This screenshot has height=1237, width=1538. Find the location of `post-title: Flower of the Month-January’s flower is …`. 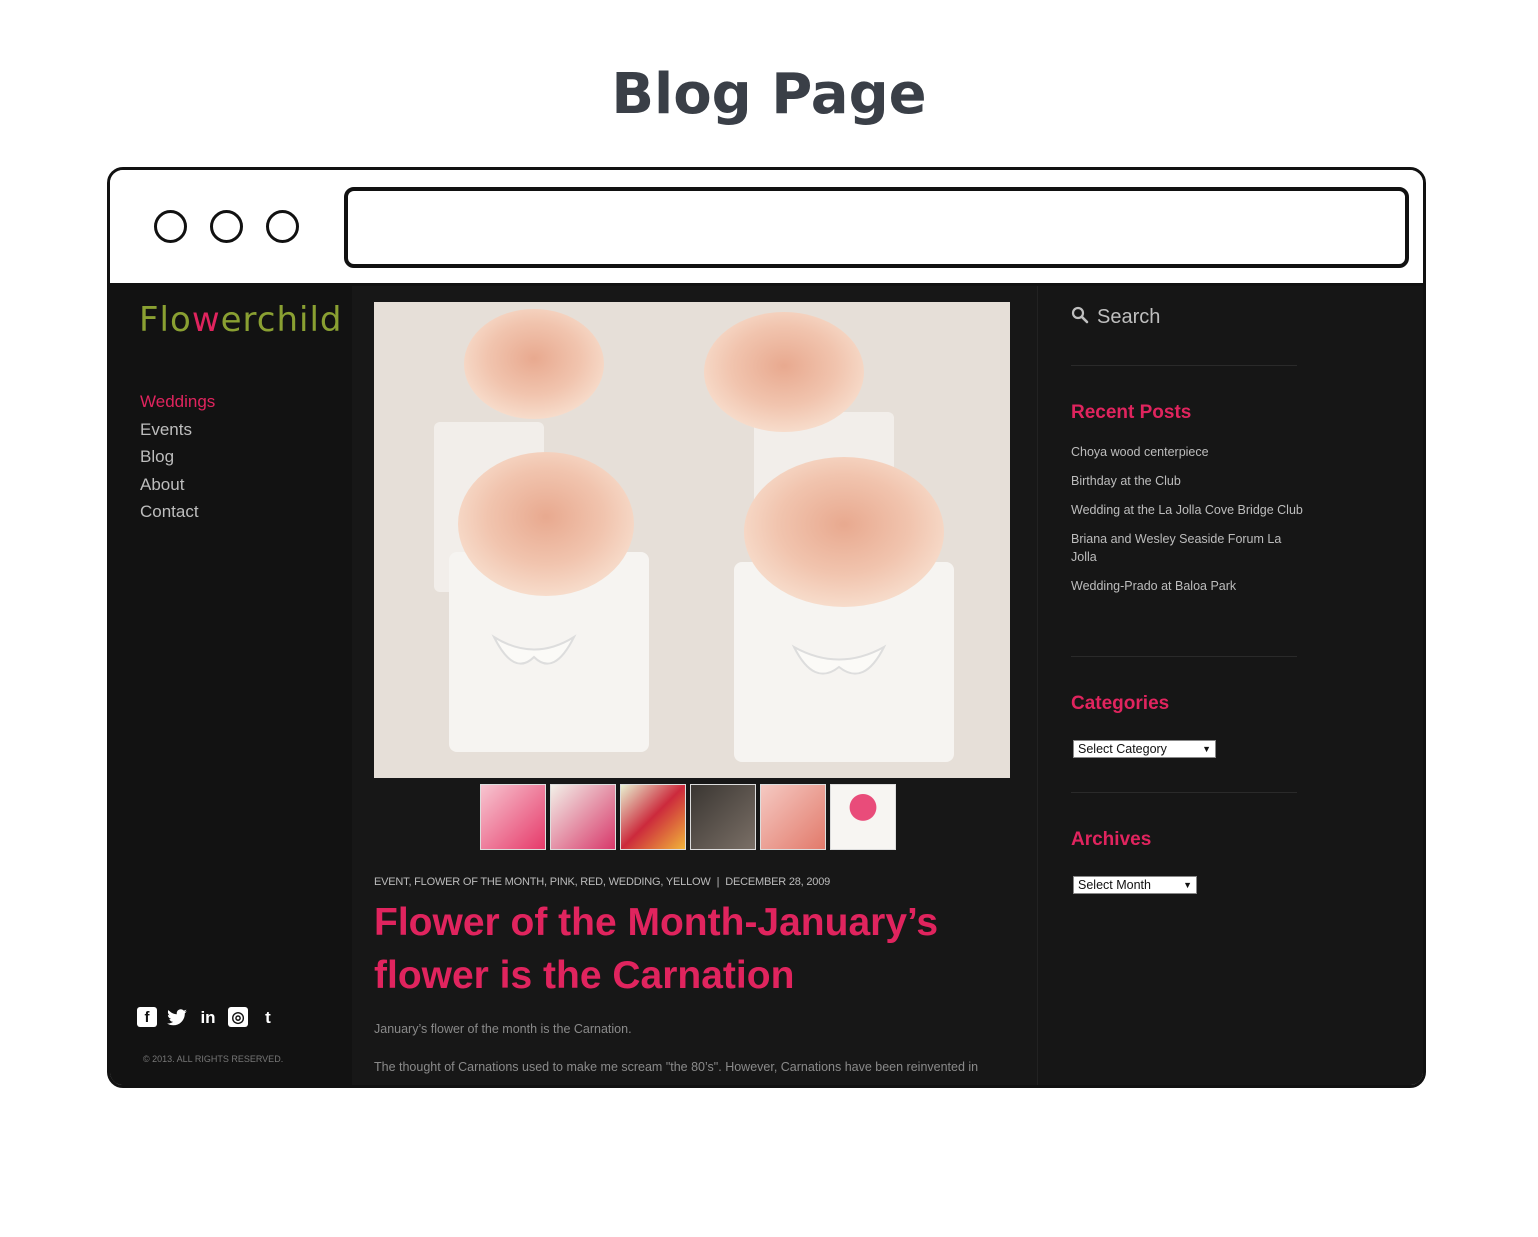

post-title: Flower of the Month-January’s flower is … is located at coordinates (689, 949).